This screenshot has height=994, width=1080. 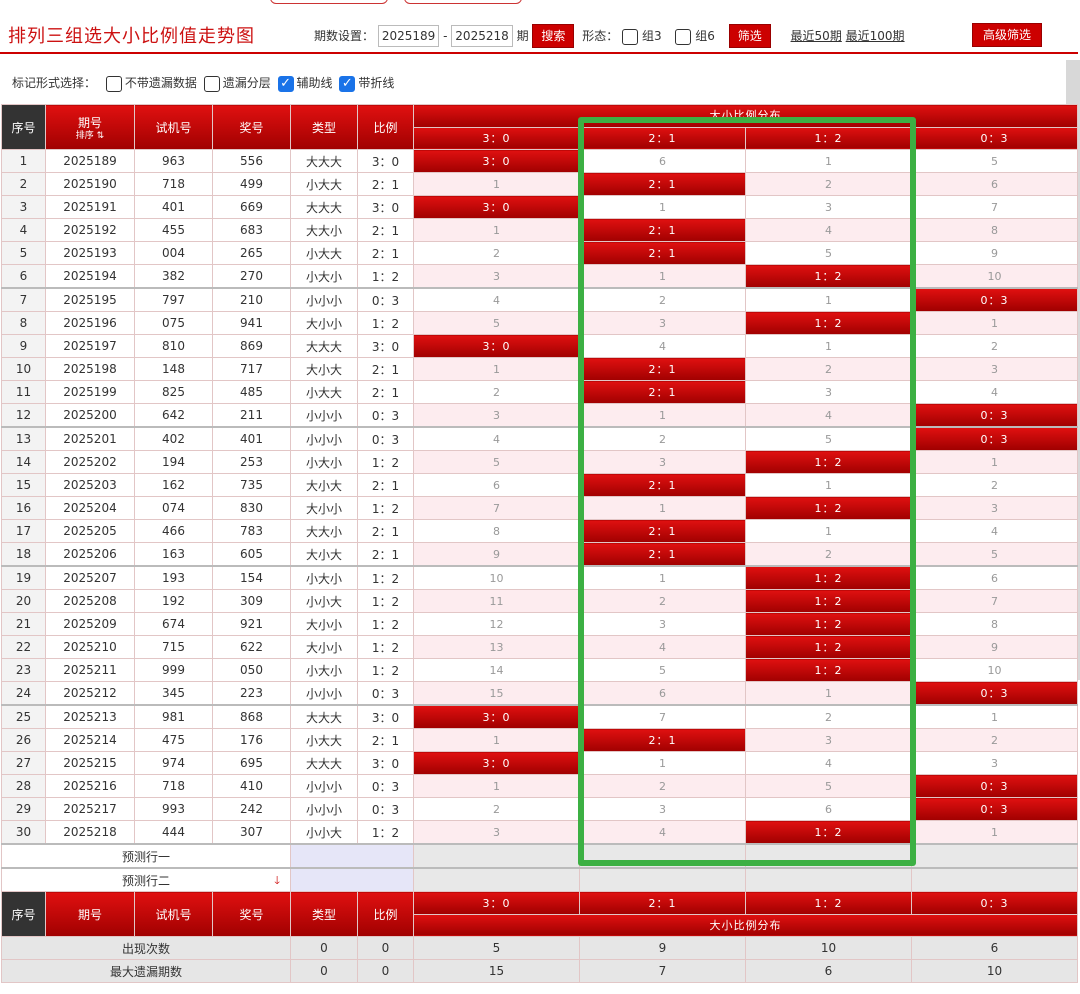 I want to click on dist-miss-cell: 4, so click(x=662, y=346).